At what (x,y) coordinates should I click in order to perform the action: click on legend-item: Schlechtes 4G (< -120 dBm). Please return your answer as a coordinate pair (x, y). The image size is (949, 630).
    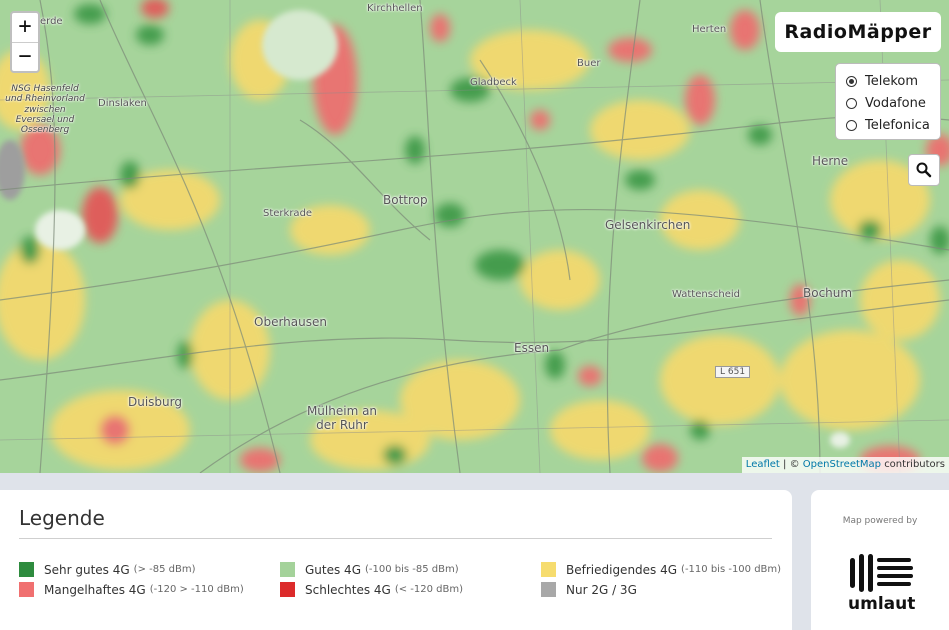
    Looking at the image, I should click on (371, 589).